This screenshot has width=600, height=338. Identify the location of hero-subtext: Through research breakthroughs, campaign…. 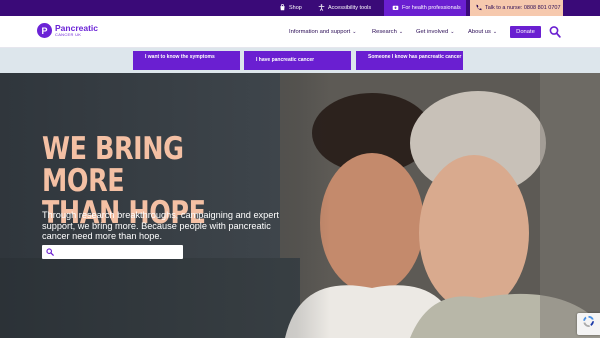
(160, 225).